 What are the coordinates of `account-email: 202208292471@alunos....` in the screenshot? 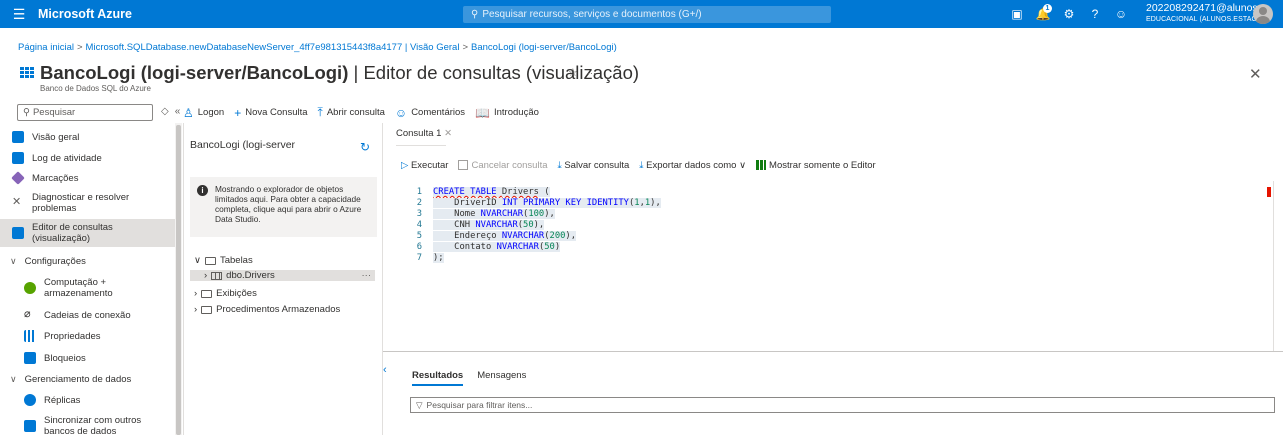 It's located at (1208, 8).